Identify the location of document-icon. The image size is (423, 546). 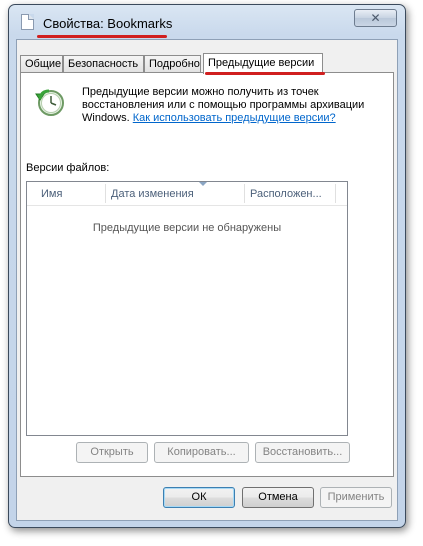
(27, 22).